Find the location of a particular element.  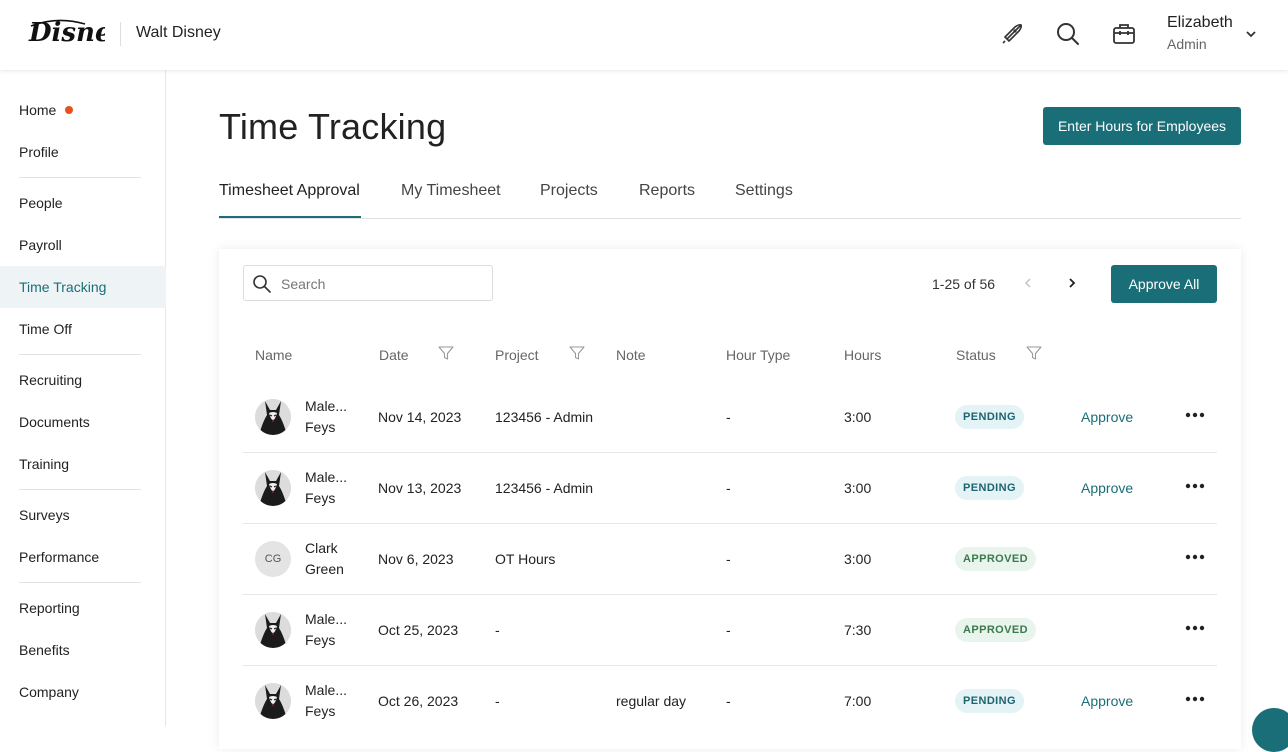

approve-all-button: Approve All is located at coordinates (1164, 284).